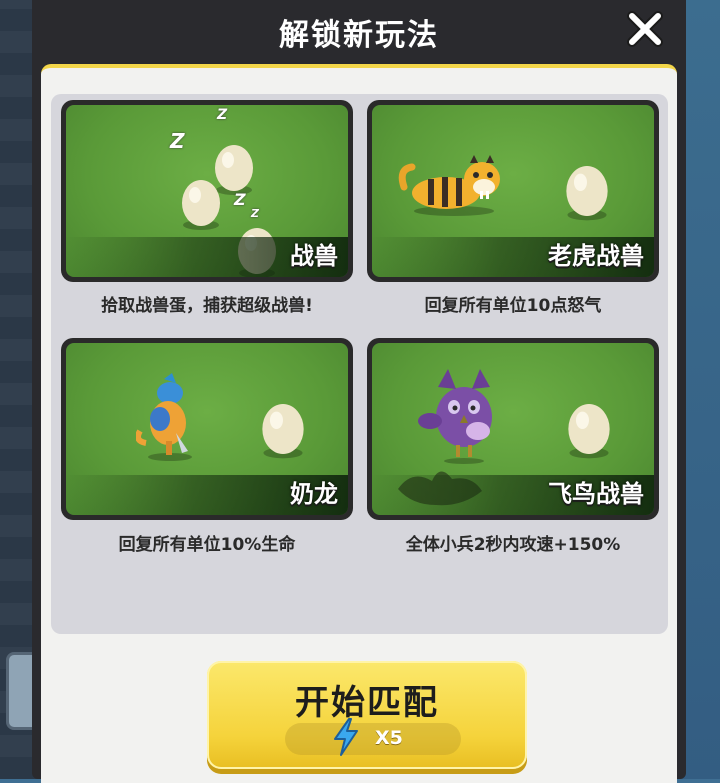 Image resolution: width=720 pixels, height=783 pixels. What do you see at coordinates (367, 703) in the screenshot?
I see `start-match-label: 开始匹配` at bounding box center [367, 703].